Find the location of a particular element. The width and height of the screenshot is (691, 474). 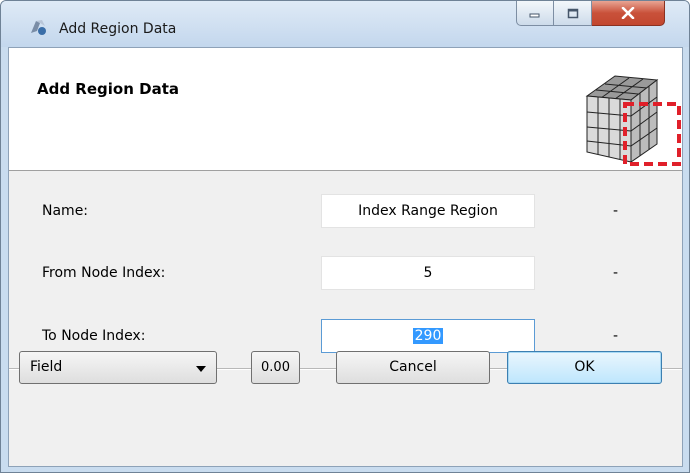

to-node-index-field: 290 is located at coordinates (428, 336).